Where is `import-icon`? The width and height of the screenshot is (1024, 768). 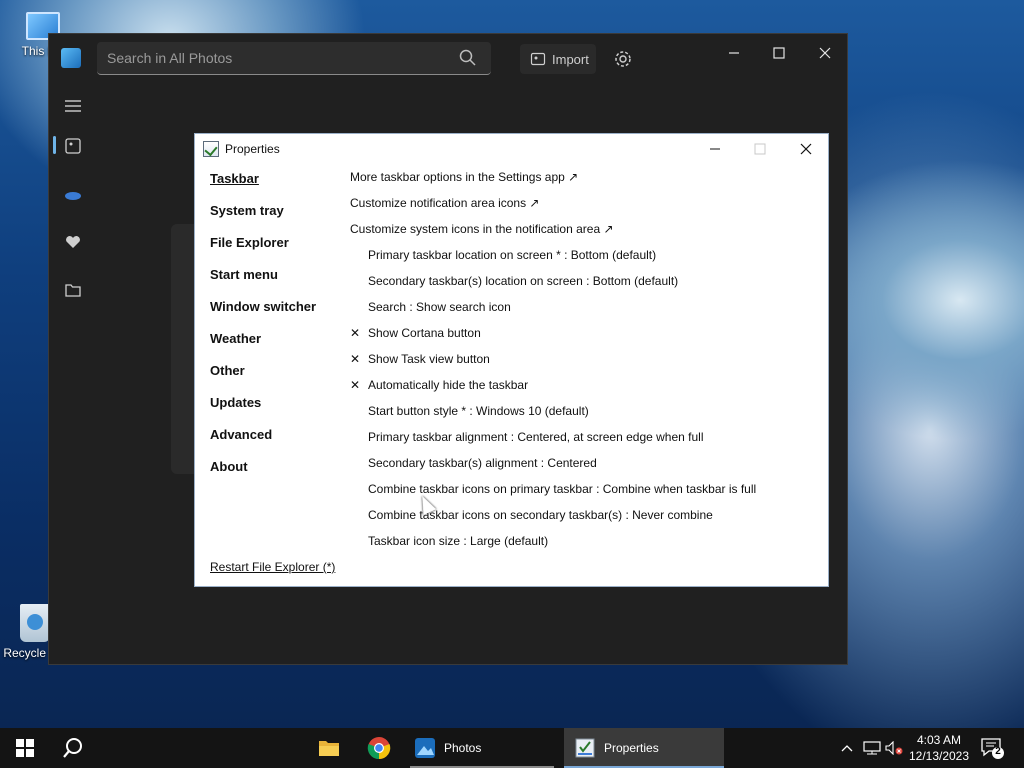 import-icon is located at coordinates (538, 59).